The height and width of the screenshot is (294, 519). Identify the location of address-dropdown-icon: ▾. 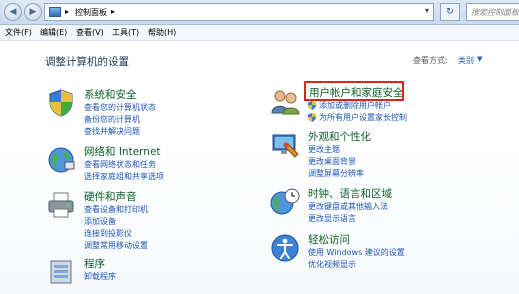
(427, 10).